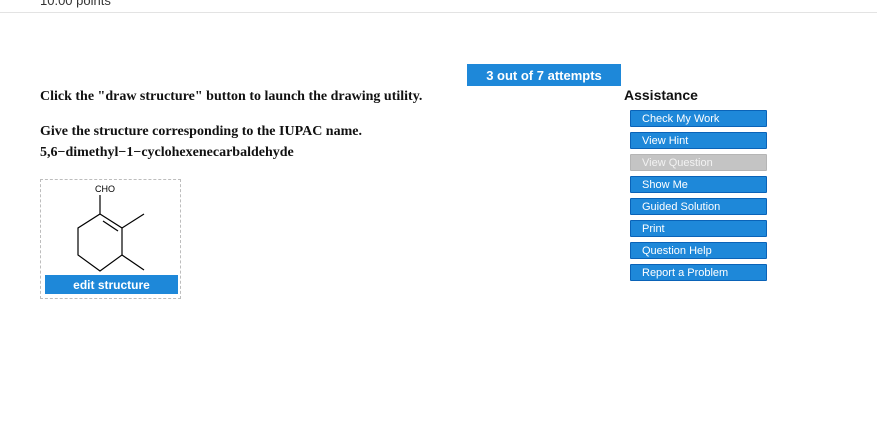 This screenshot has width=877, height=424. I want to click on edit-structure-button: edit structure, so click(111, 284).